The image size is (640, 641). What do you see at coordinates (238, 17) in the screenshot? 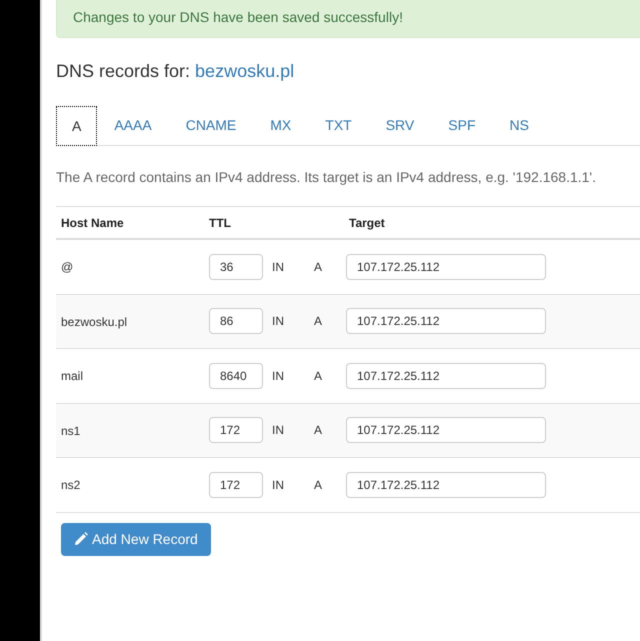
I see `alert-message: Changes to your DNS have been saved successfully!` at bounding box center [238, 17].